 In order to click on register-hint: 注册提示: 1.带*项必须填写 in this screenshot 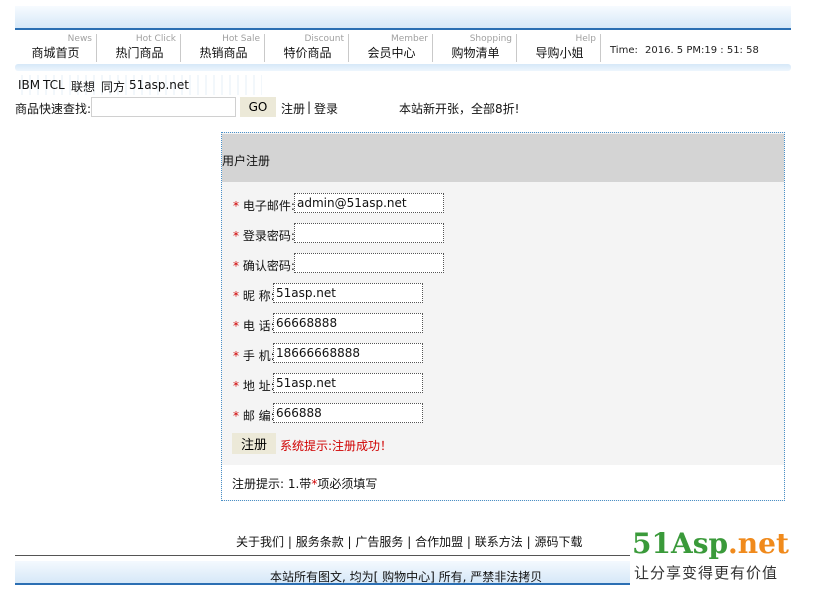, I will do `click(304, 483)`.